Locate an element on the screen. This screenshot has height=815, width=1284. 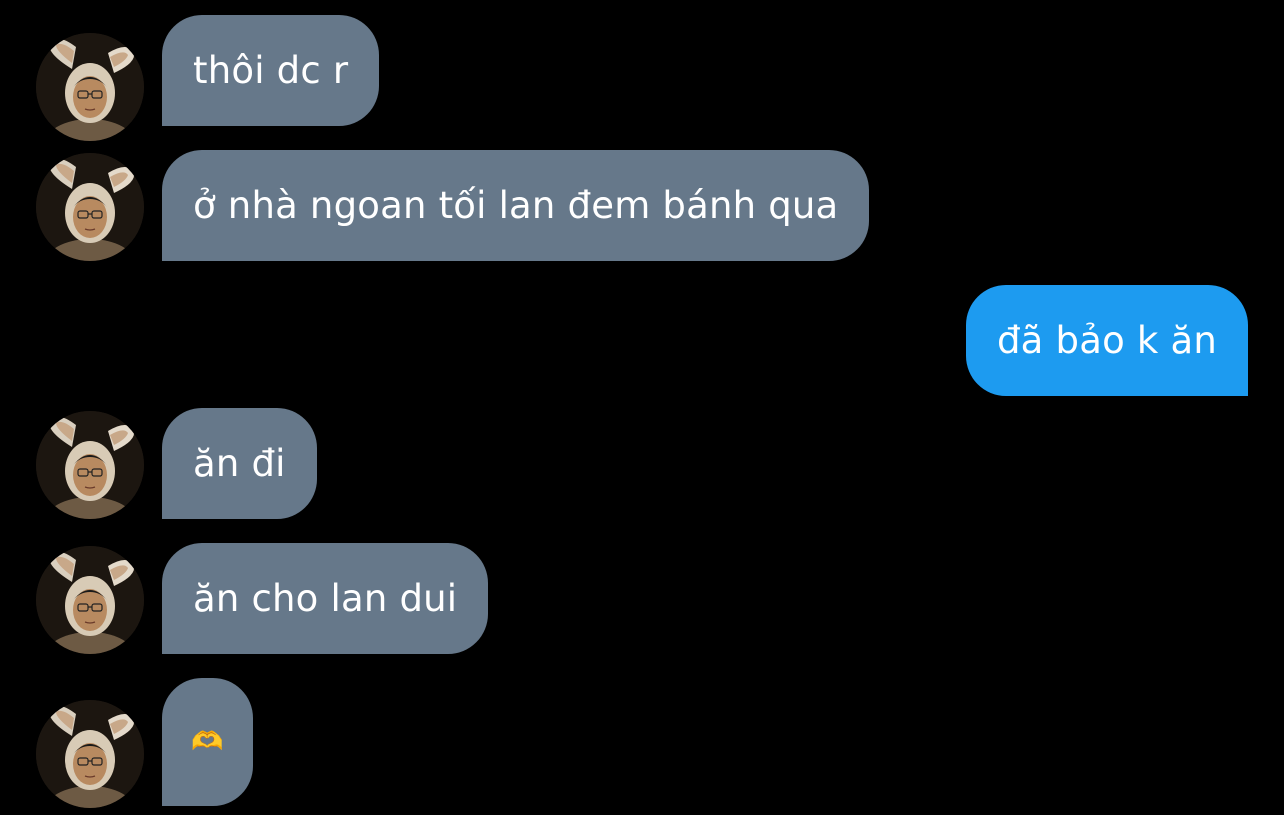
outgoing-message-bubble: đã bảo k ăn is located at coordinates (1107, 340).